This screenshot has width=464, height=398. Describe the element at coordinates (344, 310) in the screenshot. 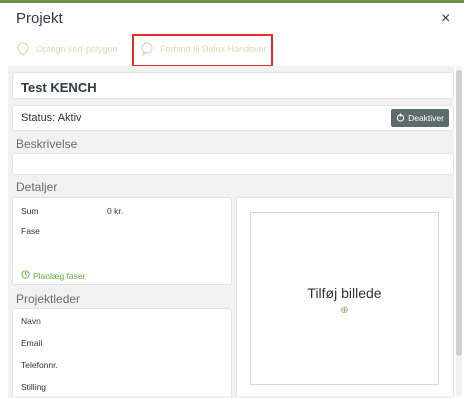

I see `add-image-plus-icon: ⊕` at that location.